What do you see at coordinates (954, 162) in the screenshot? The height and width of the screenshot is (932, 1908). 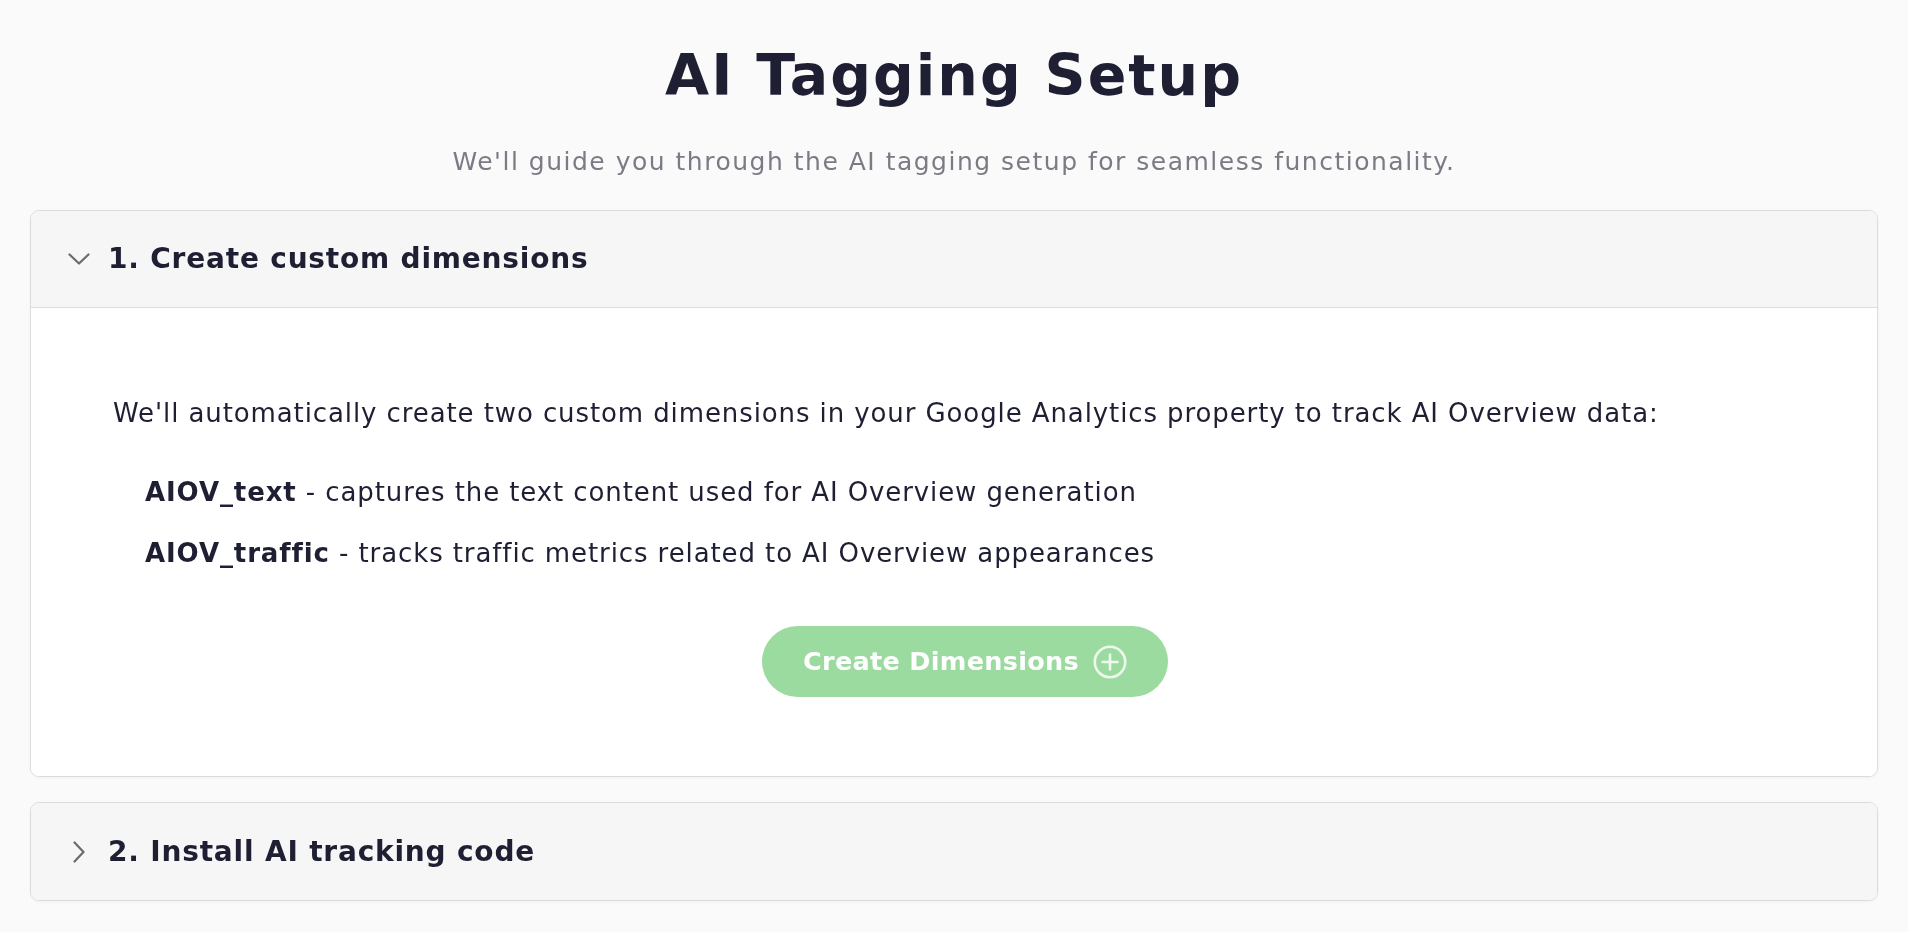 I see `page-subtitle: We'll guide you through the AI tagging setup for seamless functionality.` at bounding box center [954, 162].